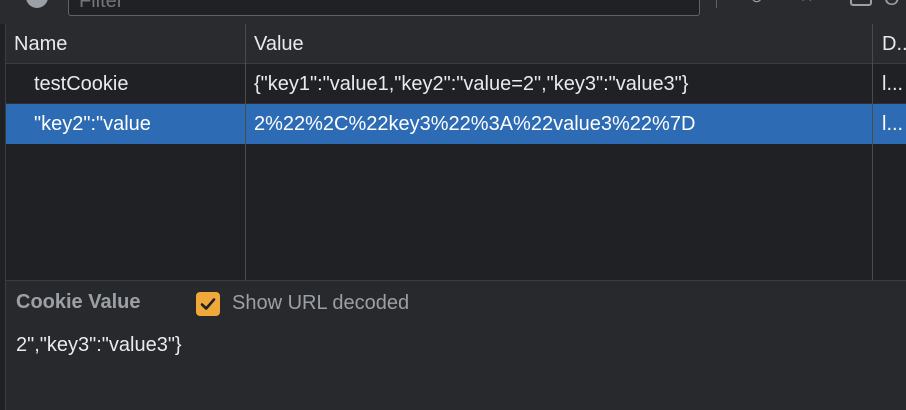  Describe the element at coordinates (560, 44) in the screenshot. I see `column-header-value: Value` at that location.